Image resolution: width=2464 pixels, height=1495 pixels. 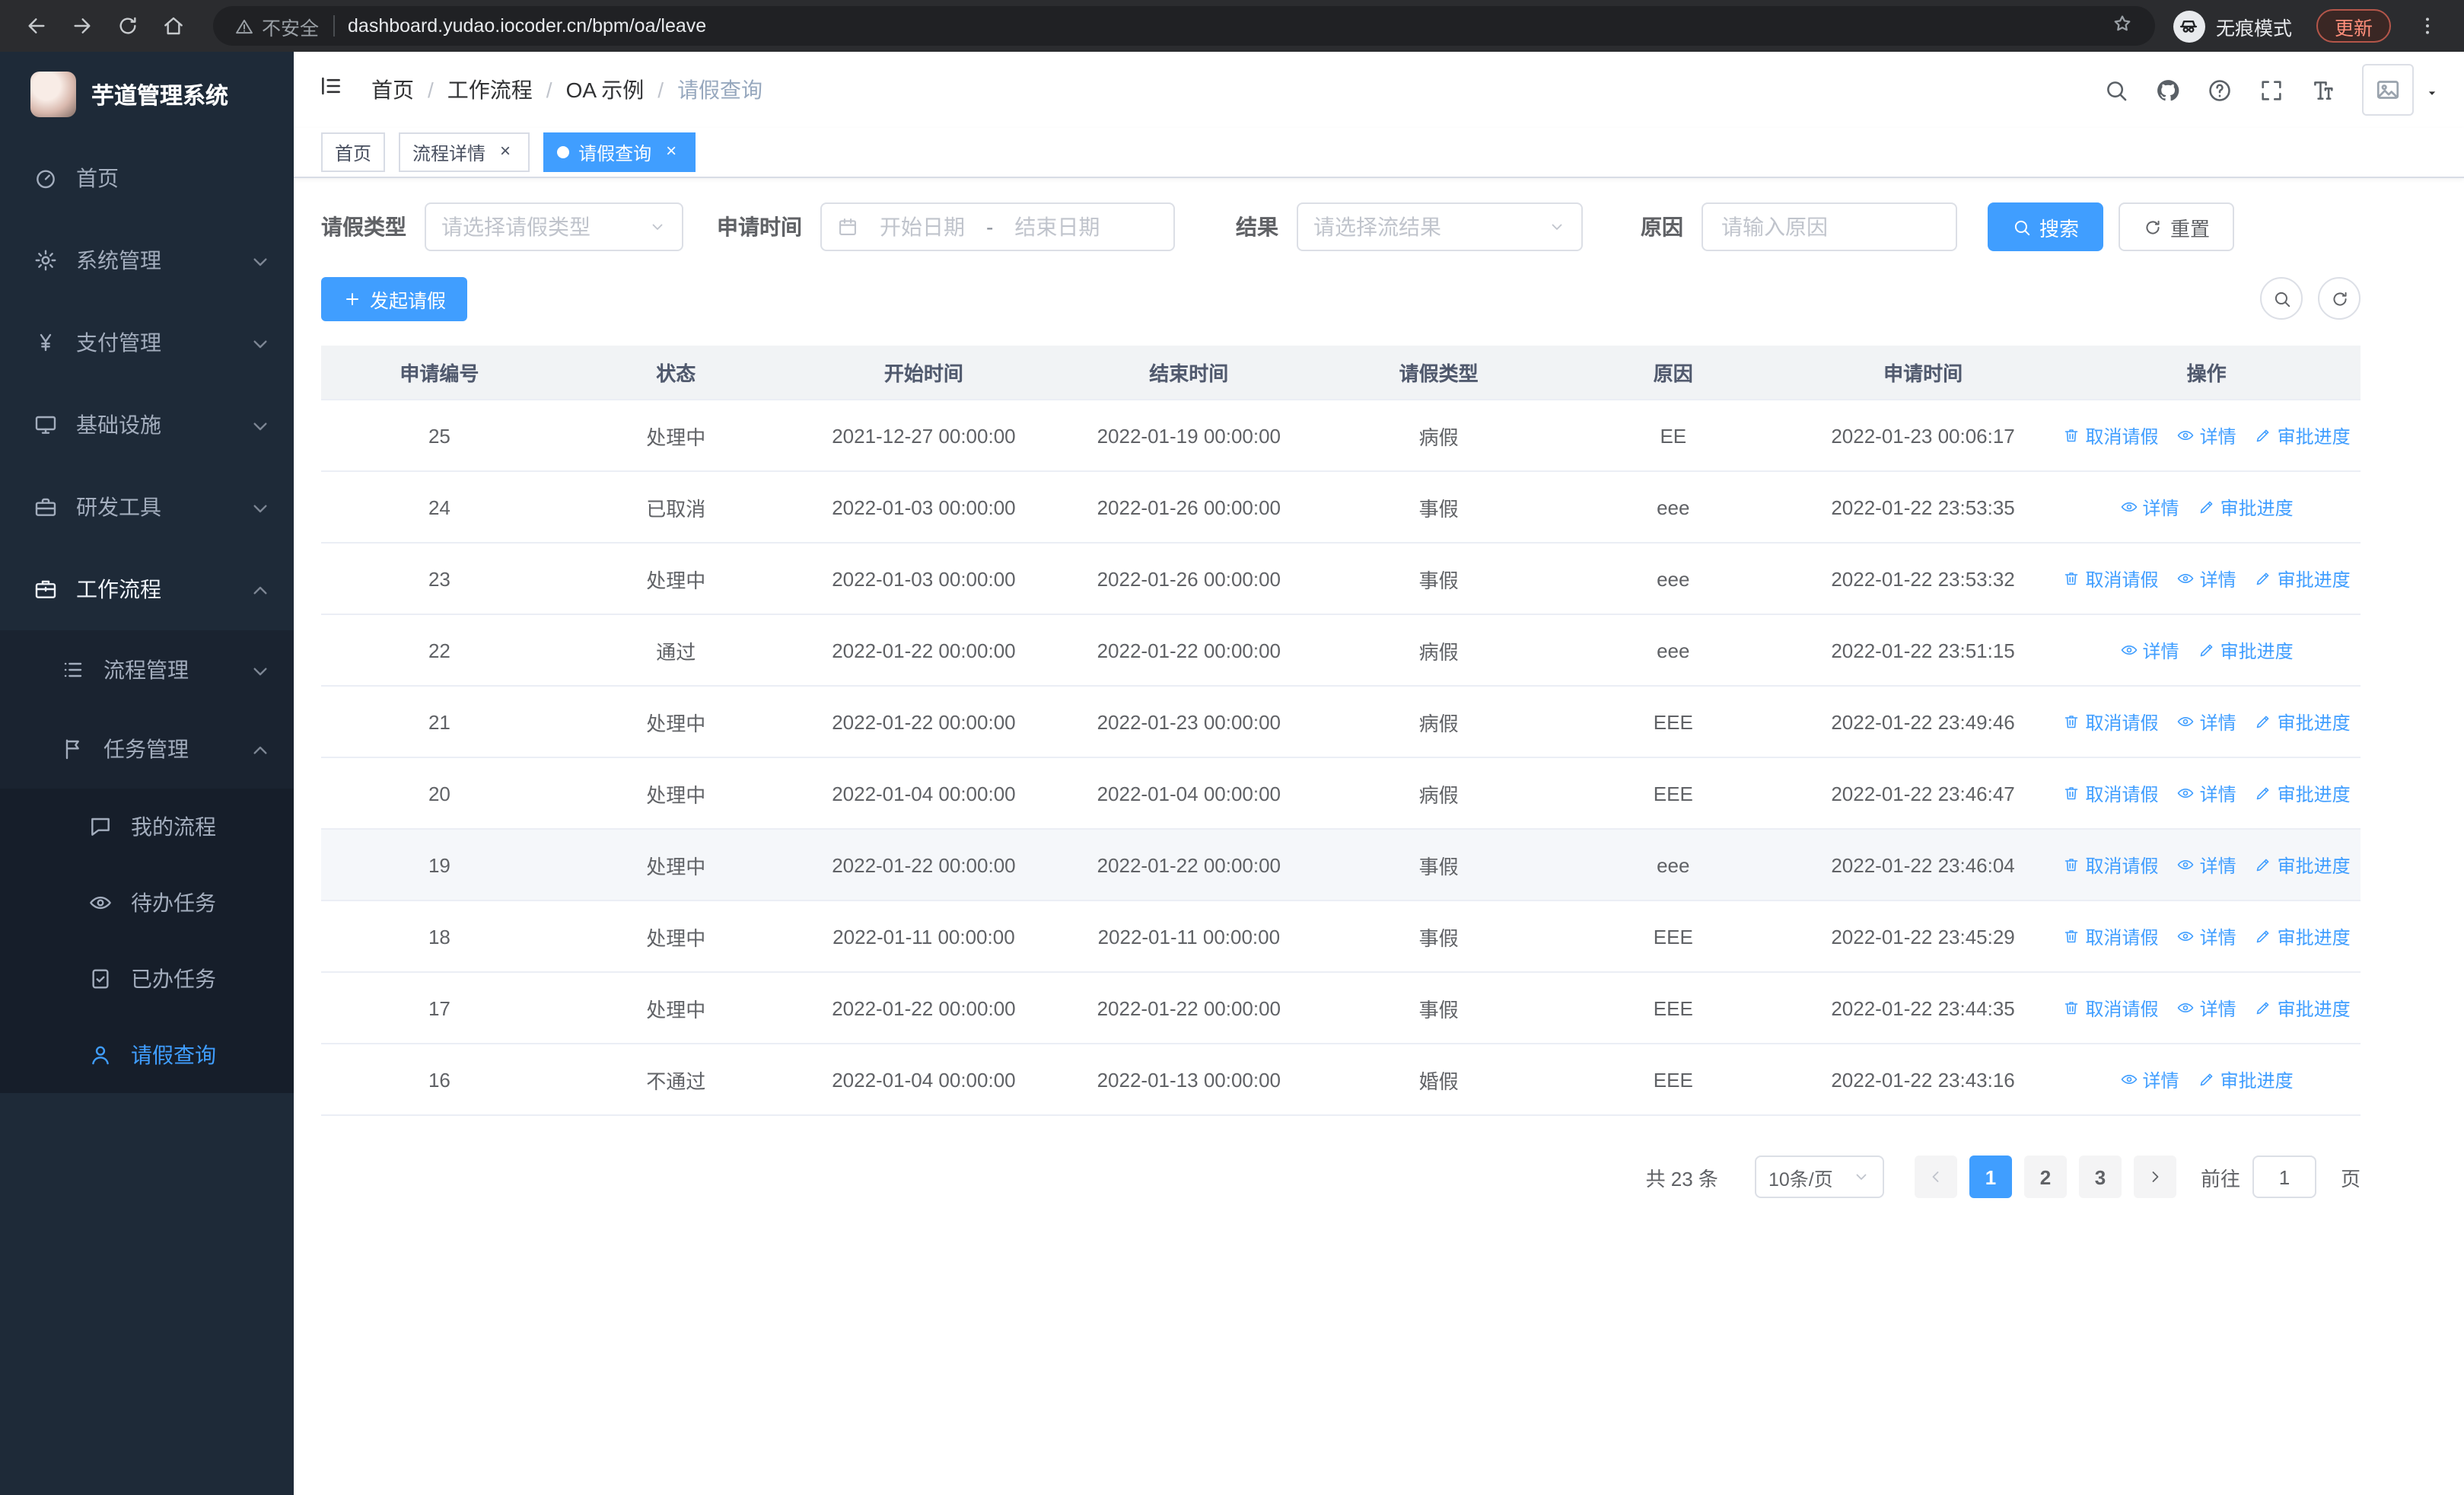 I want to click on reload-icon, so click(x=128, y=26).